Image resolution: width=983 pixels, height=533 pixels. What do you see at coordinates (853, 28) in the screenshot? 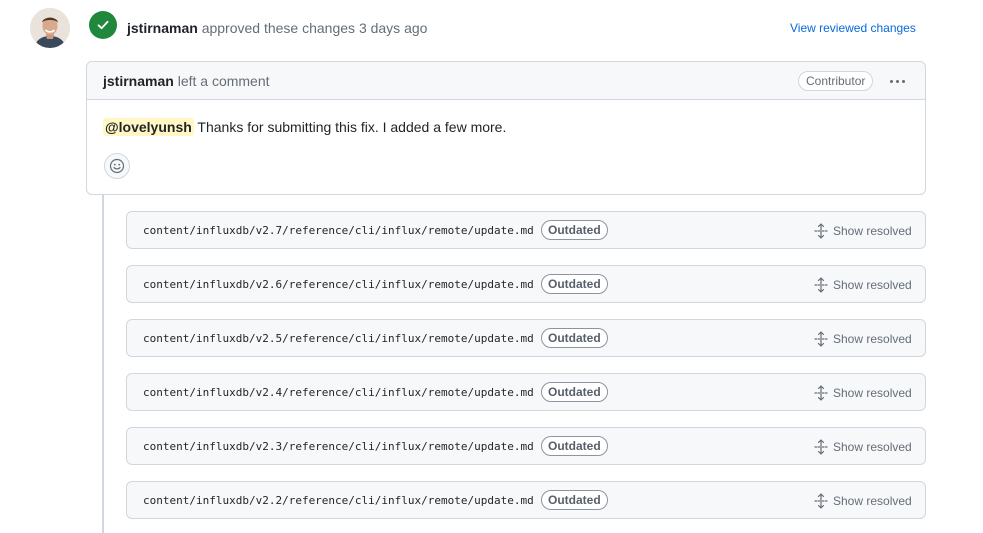
I see `view-reviewed-changes-link: View reviewed changes` at bounding box center [853, 28].